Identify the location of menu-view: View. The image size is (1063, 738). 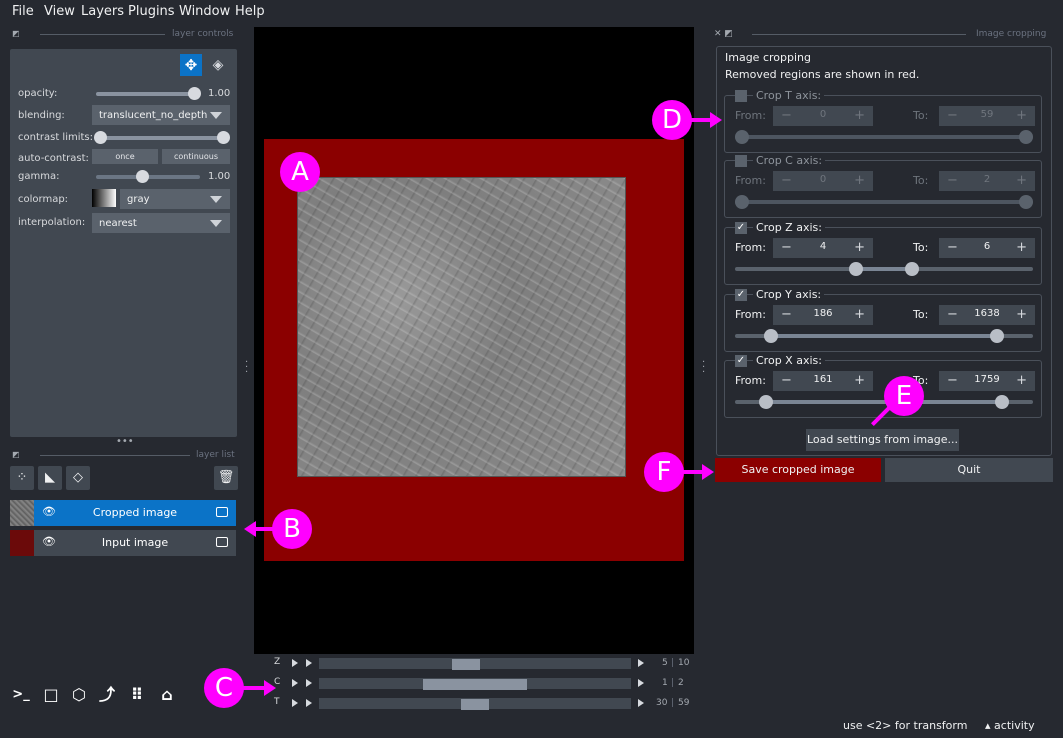
(59, 11).